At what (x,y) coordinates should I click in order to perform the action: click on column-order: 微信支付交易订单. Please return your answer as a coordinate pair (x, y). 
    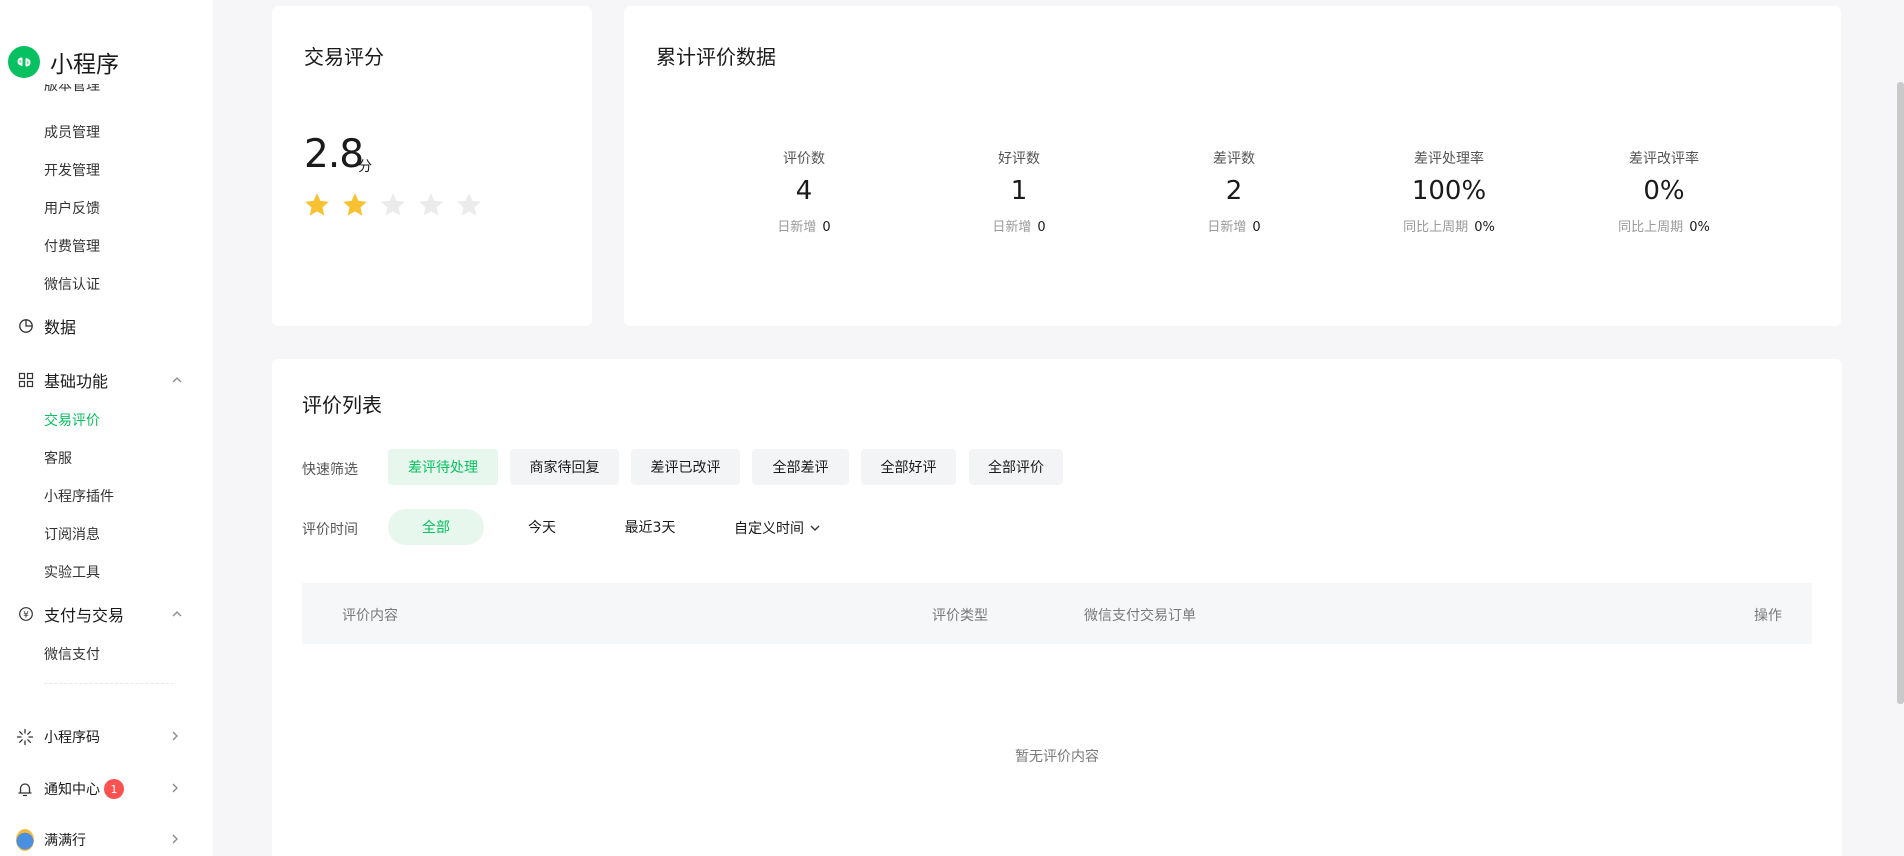
    Looking at the image, I should click on (1140, 616).